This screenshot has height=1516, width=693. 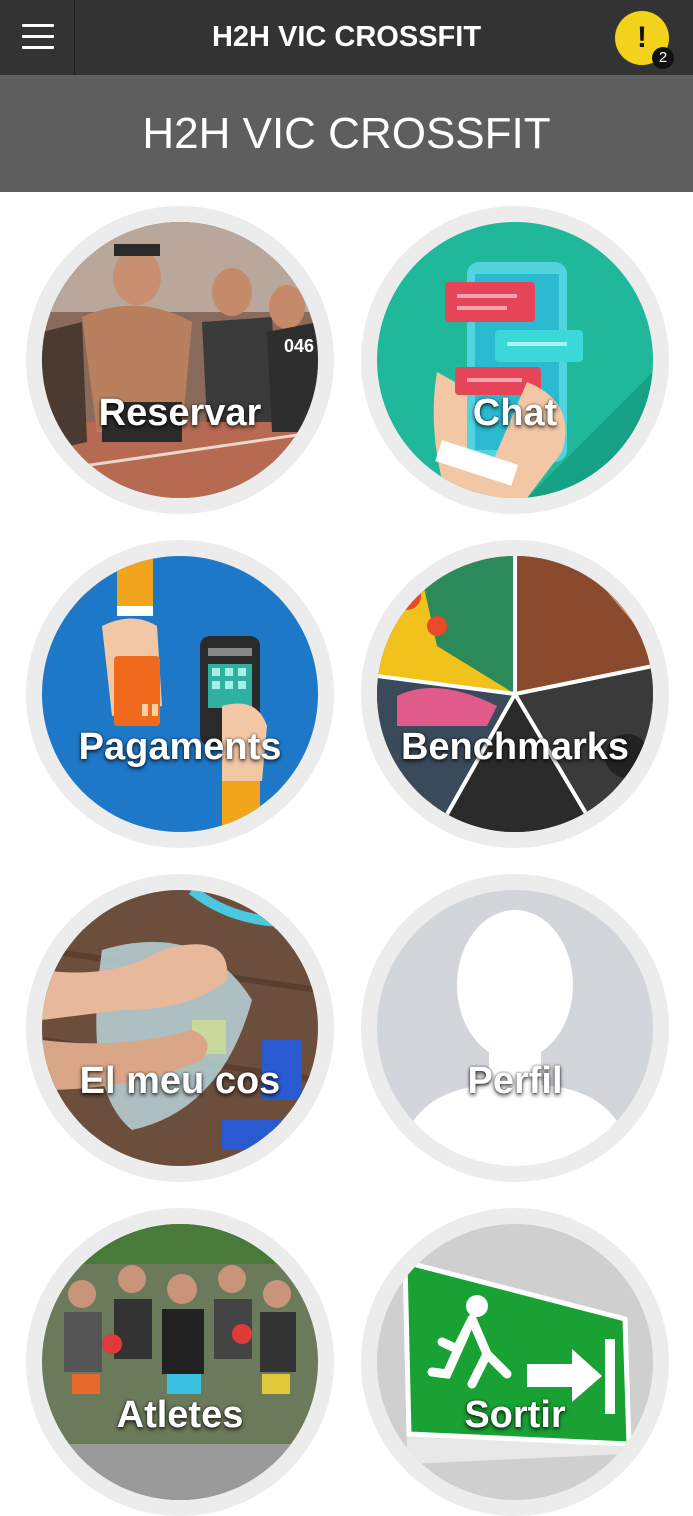 I want to click on person-silhouette-icon, so click(x=515, y=1028).